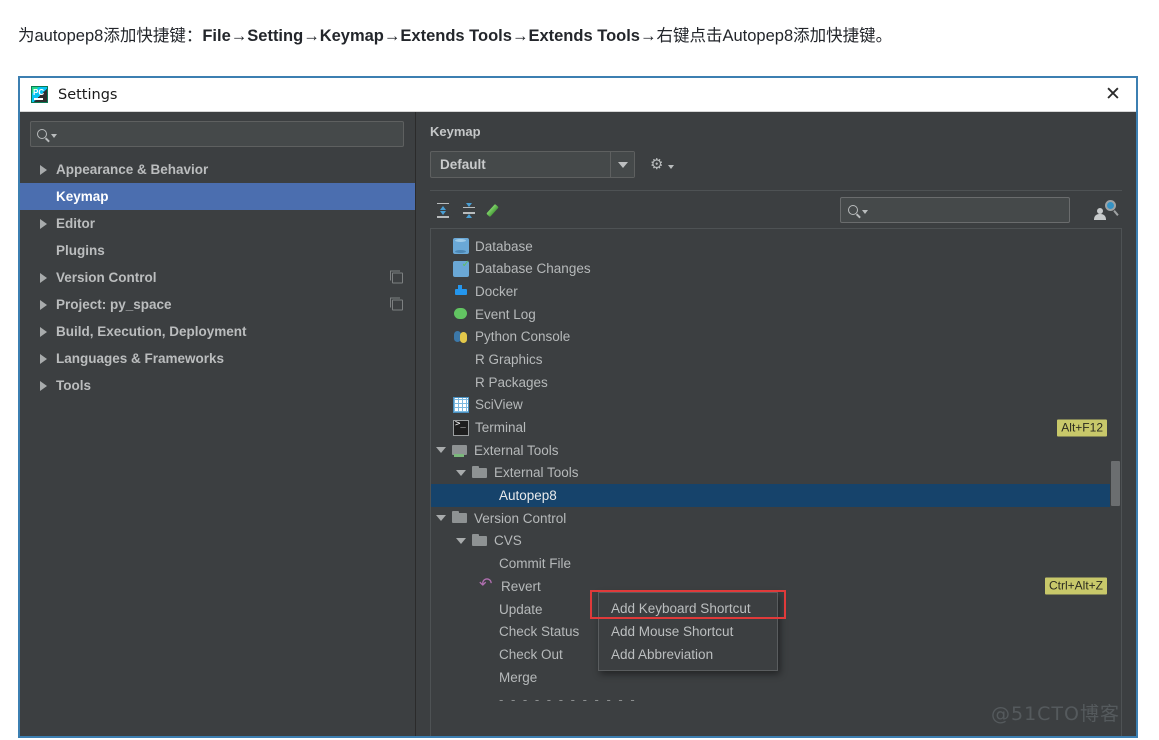 The image size is (1159, 740). Describe the element at coordinates (535, 564) in the screenshot. I see `tree-row-label: Commit File` at that location.